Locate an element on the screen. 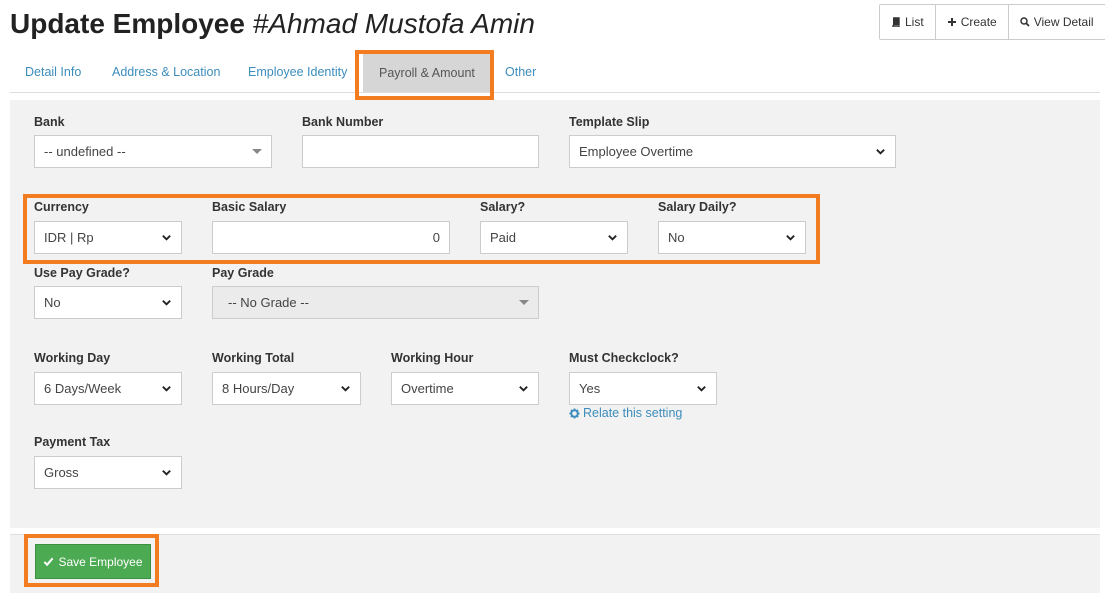  search-icon is located at coordinates (1024, 22).